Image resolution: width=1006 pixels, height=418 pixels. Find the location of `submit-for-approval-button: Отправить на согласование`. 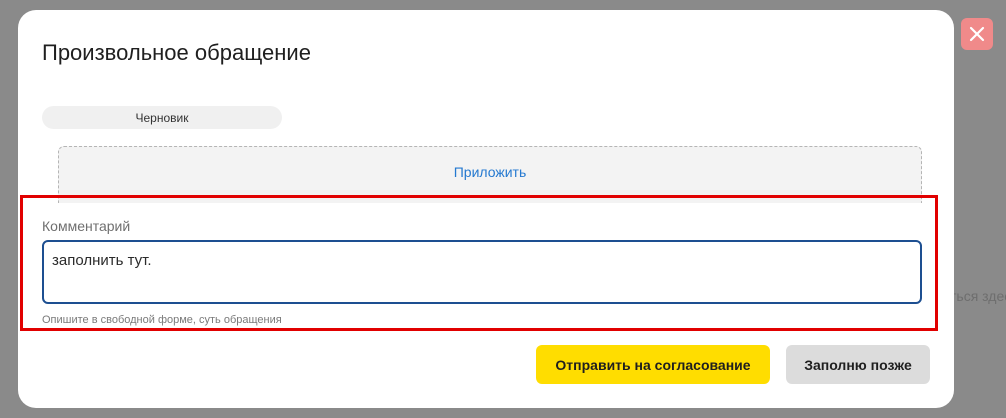

submit-for-approval-button: Отправить на согласование is located at coordinates (653, 364).